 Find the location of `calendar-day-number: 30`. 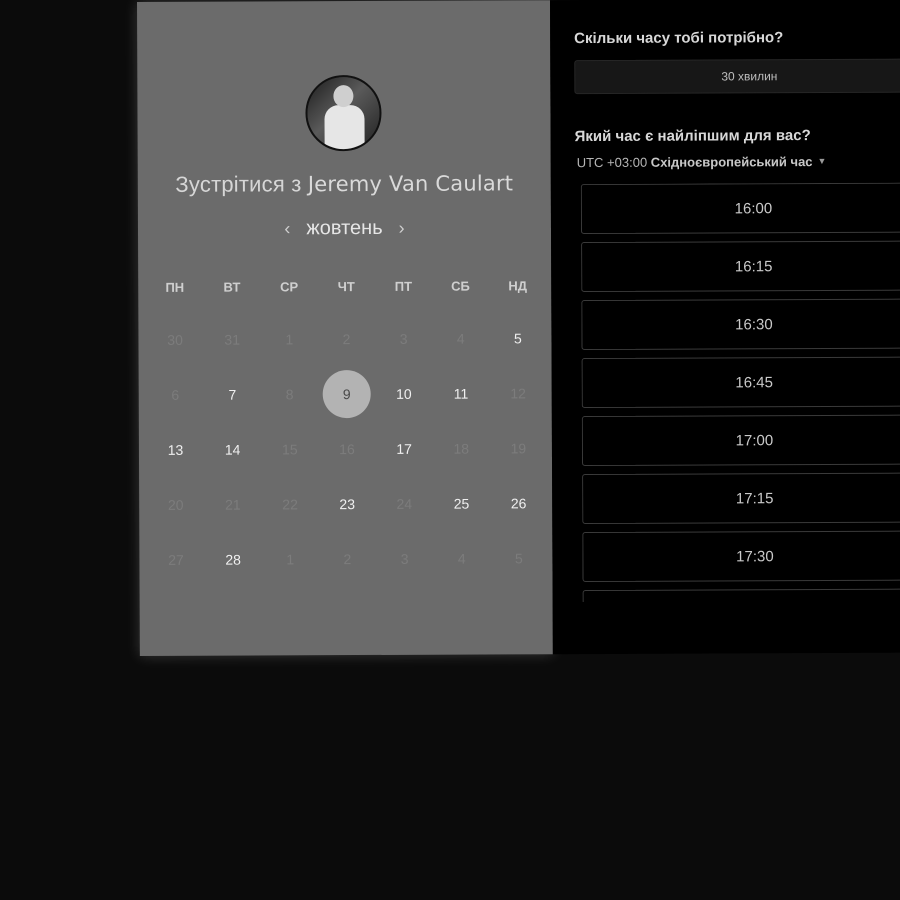

calendar-day-number: 30 is located at coordinates (175, 339).